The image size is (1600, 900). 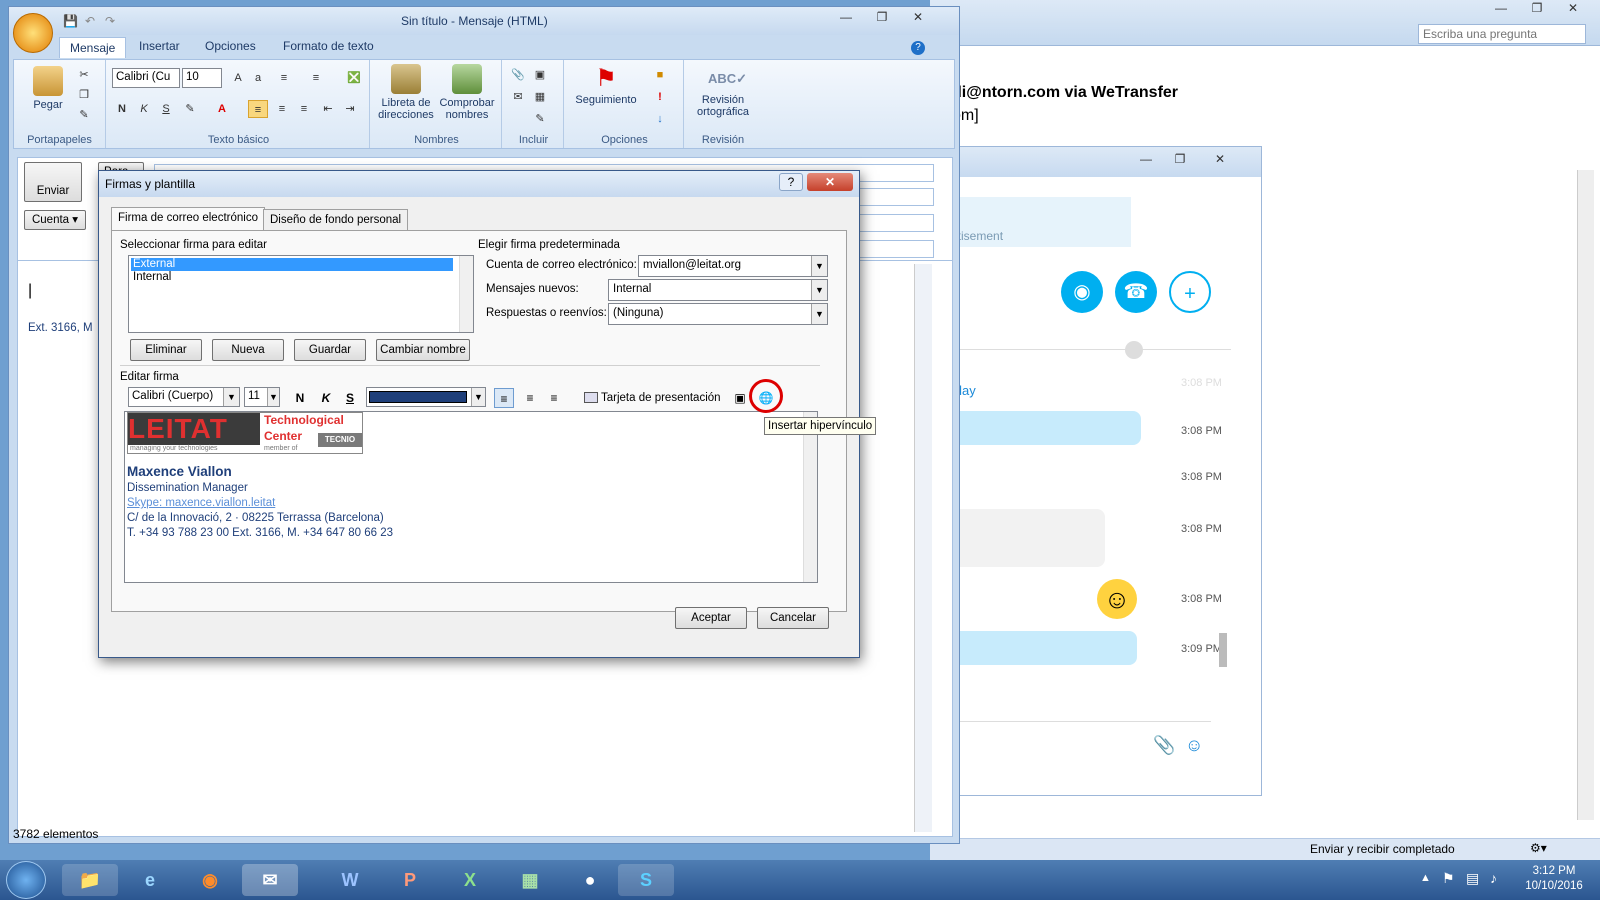 What do you see at coordinates (711, 618) in the screenshot?
I see `ok-button: Aceptar` at bounding box center [711, 618].